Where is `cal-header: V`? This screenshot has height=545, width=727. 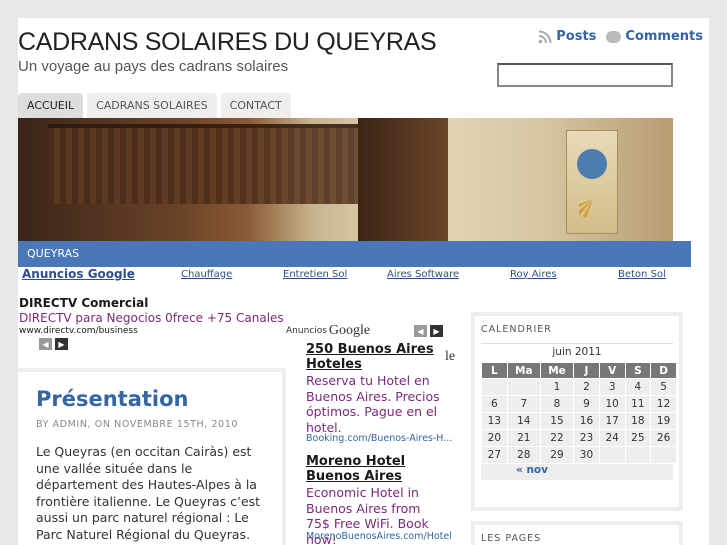 cal-header: V is located at coordinates (612, 370).